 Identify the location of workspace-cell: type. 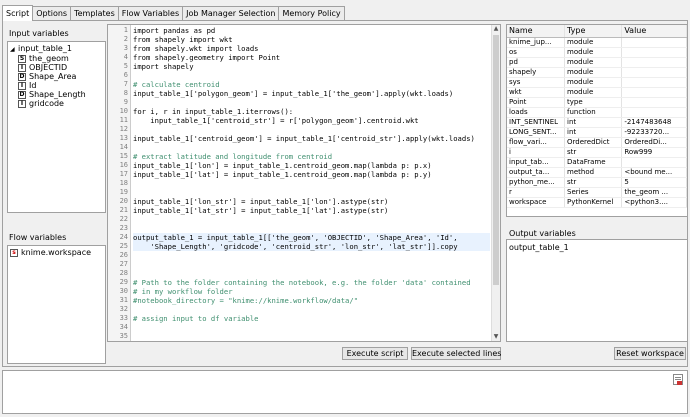
(593, 102).